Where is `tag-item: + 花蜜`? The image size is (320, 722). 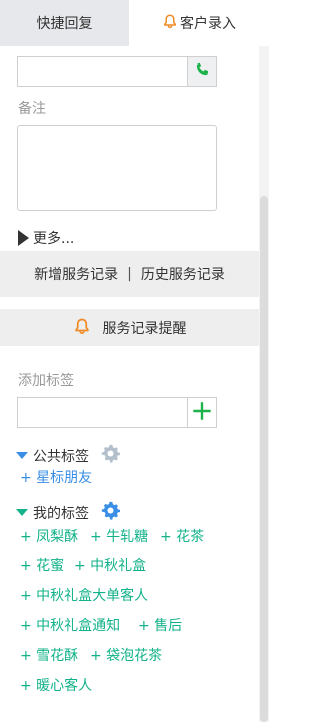
tag-item: + 花蜜 is located at coordinates (42, 565).